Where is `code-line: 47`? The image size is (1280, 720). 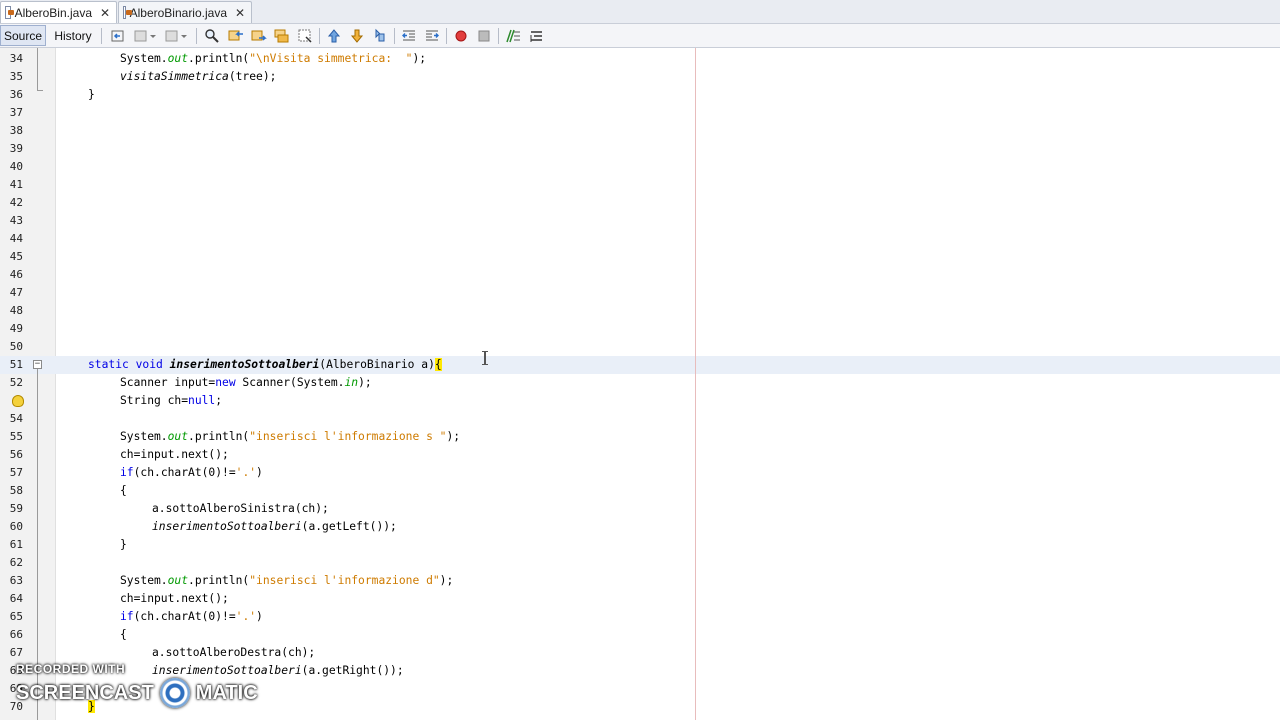
code-line: 47 is located at coordinates (640, 293).